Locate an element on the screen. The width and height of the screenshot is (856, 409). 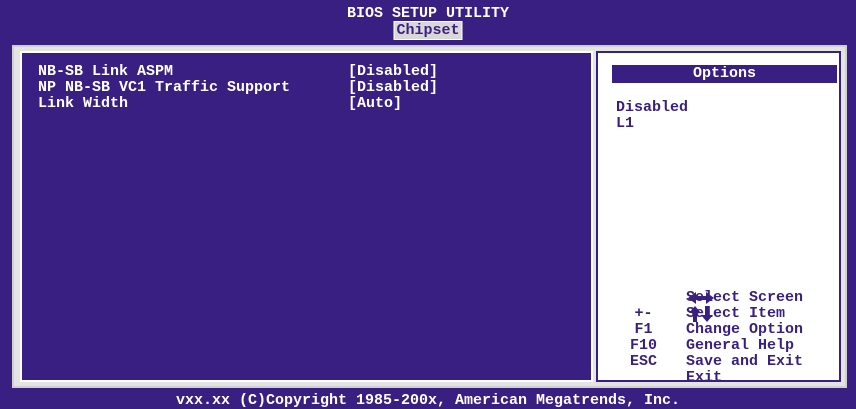
setting-np-nb-sb-vc1-traffic-support: NP NB-SB VC1 Traffic Support [Disabled] is located at coordinates (308, 88).